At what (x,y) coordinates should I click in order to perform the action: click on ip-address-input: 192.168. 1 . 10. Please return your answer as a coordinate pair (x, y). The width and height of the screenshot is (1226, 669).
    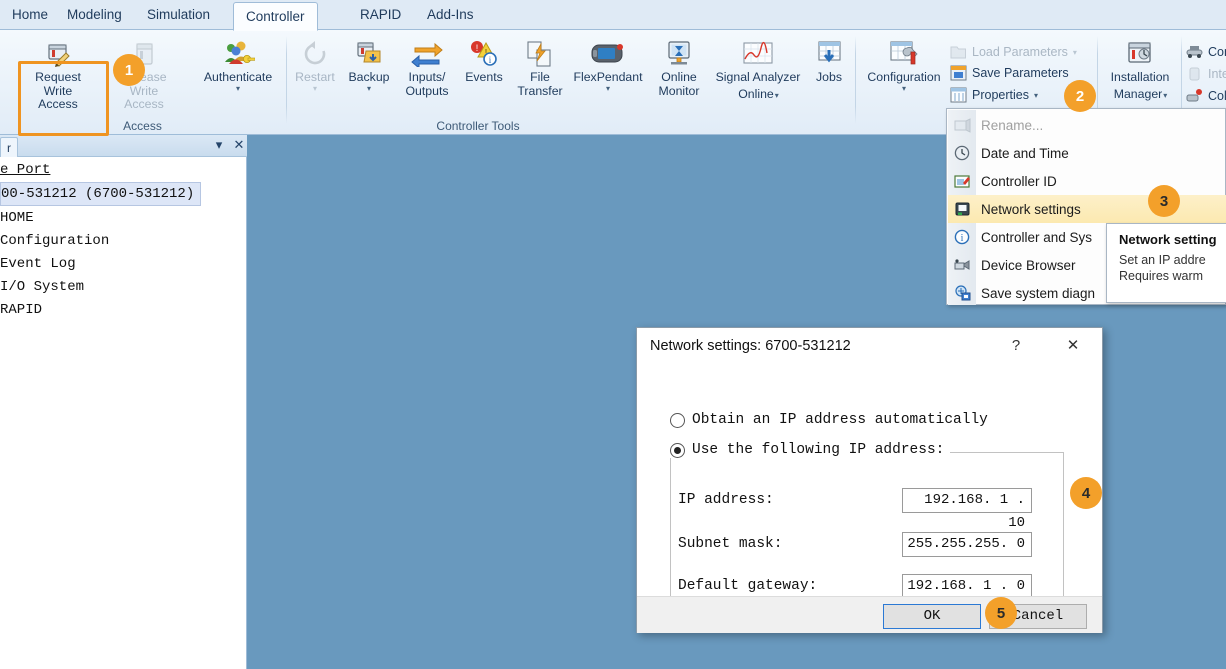
    Looking at the image, I should click on (967, 509).